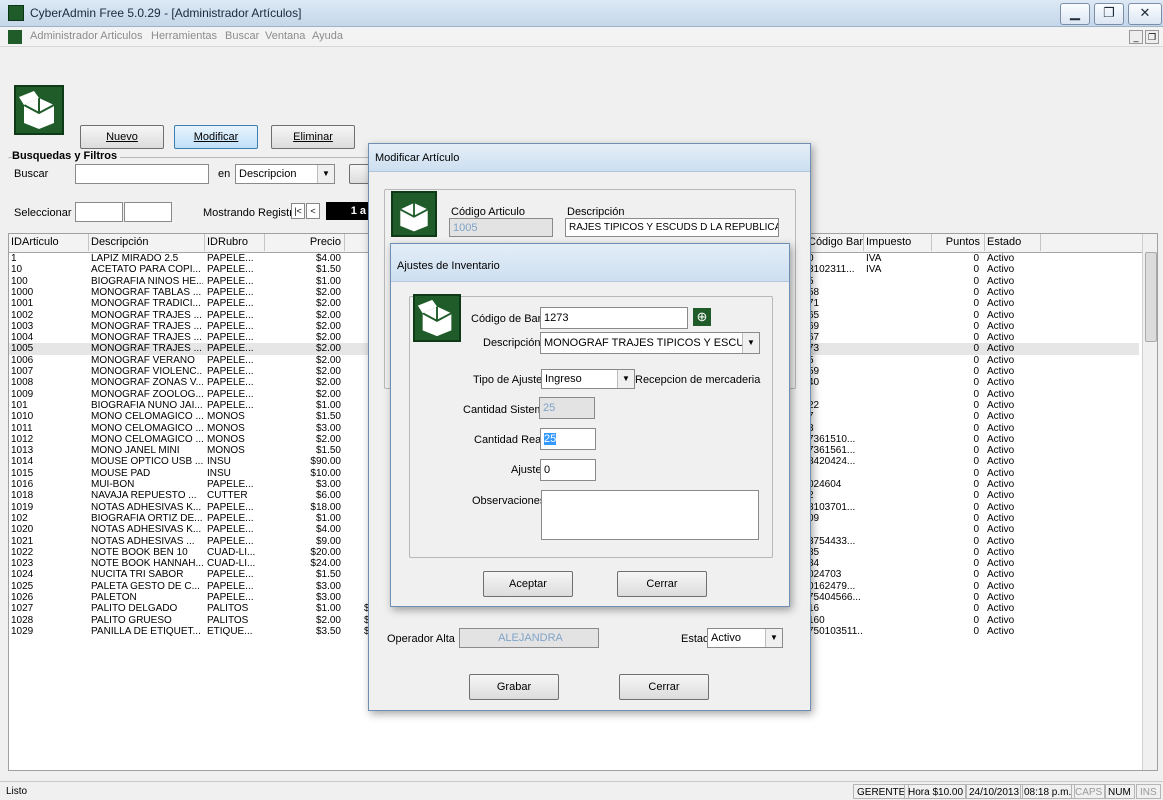 The height and width of the screenshot is (800, 1163). What do you see at coordinates (568, 439) in the screenshot?
I see `cantidad-real-input: 25` at bounding box center [568, 439].